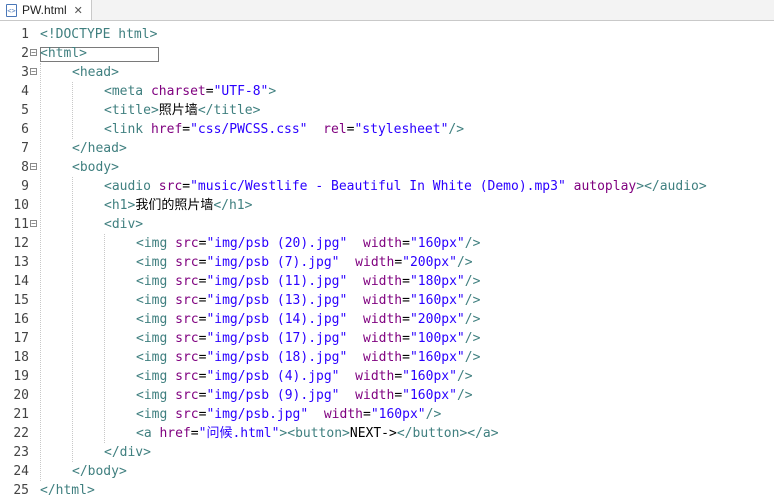  Describe the element at coordinates (233, 205) in the screenshot. I see `code-token-tag: </h1>` at that location.